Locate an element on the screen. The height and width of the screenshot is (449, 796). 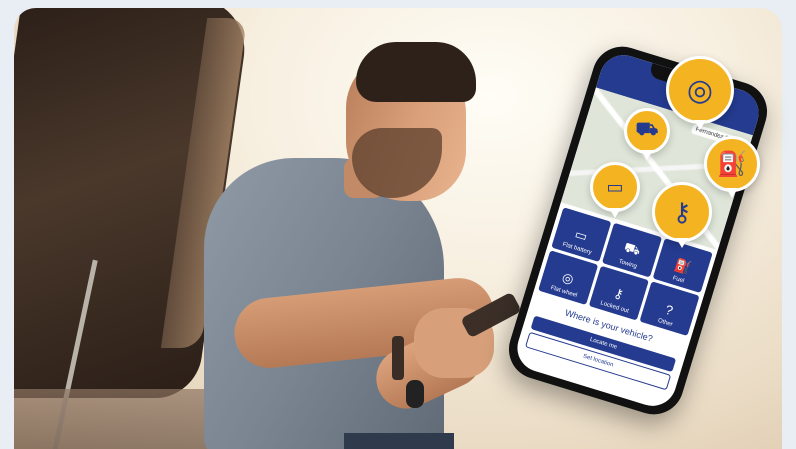
tile-label: Flat wheel is located at coordinates (563, 292).